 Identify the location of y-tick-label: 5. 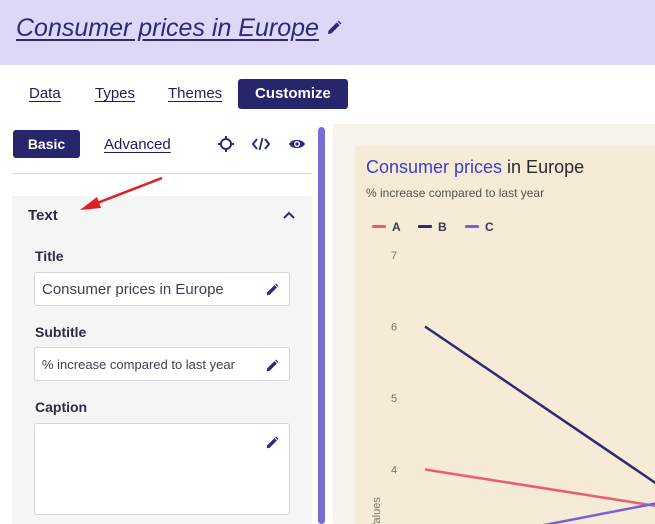
(394, 399).